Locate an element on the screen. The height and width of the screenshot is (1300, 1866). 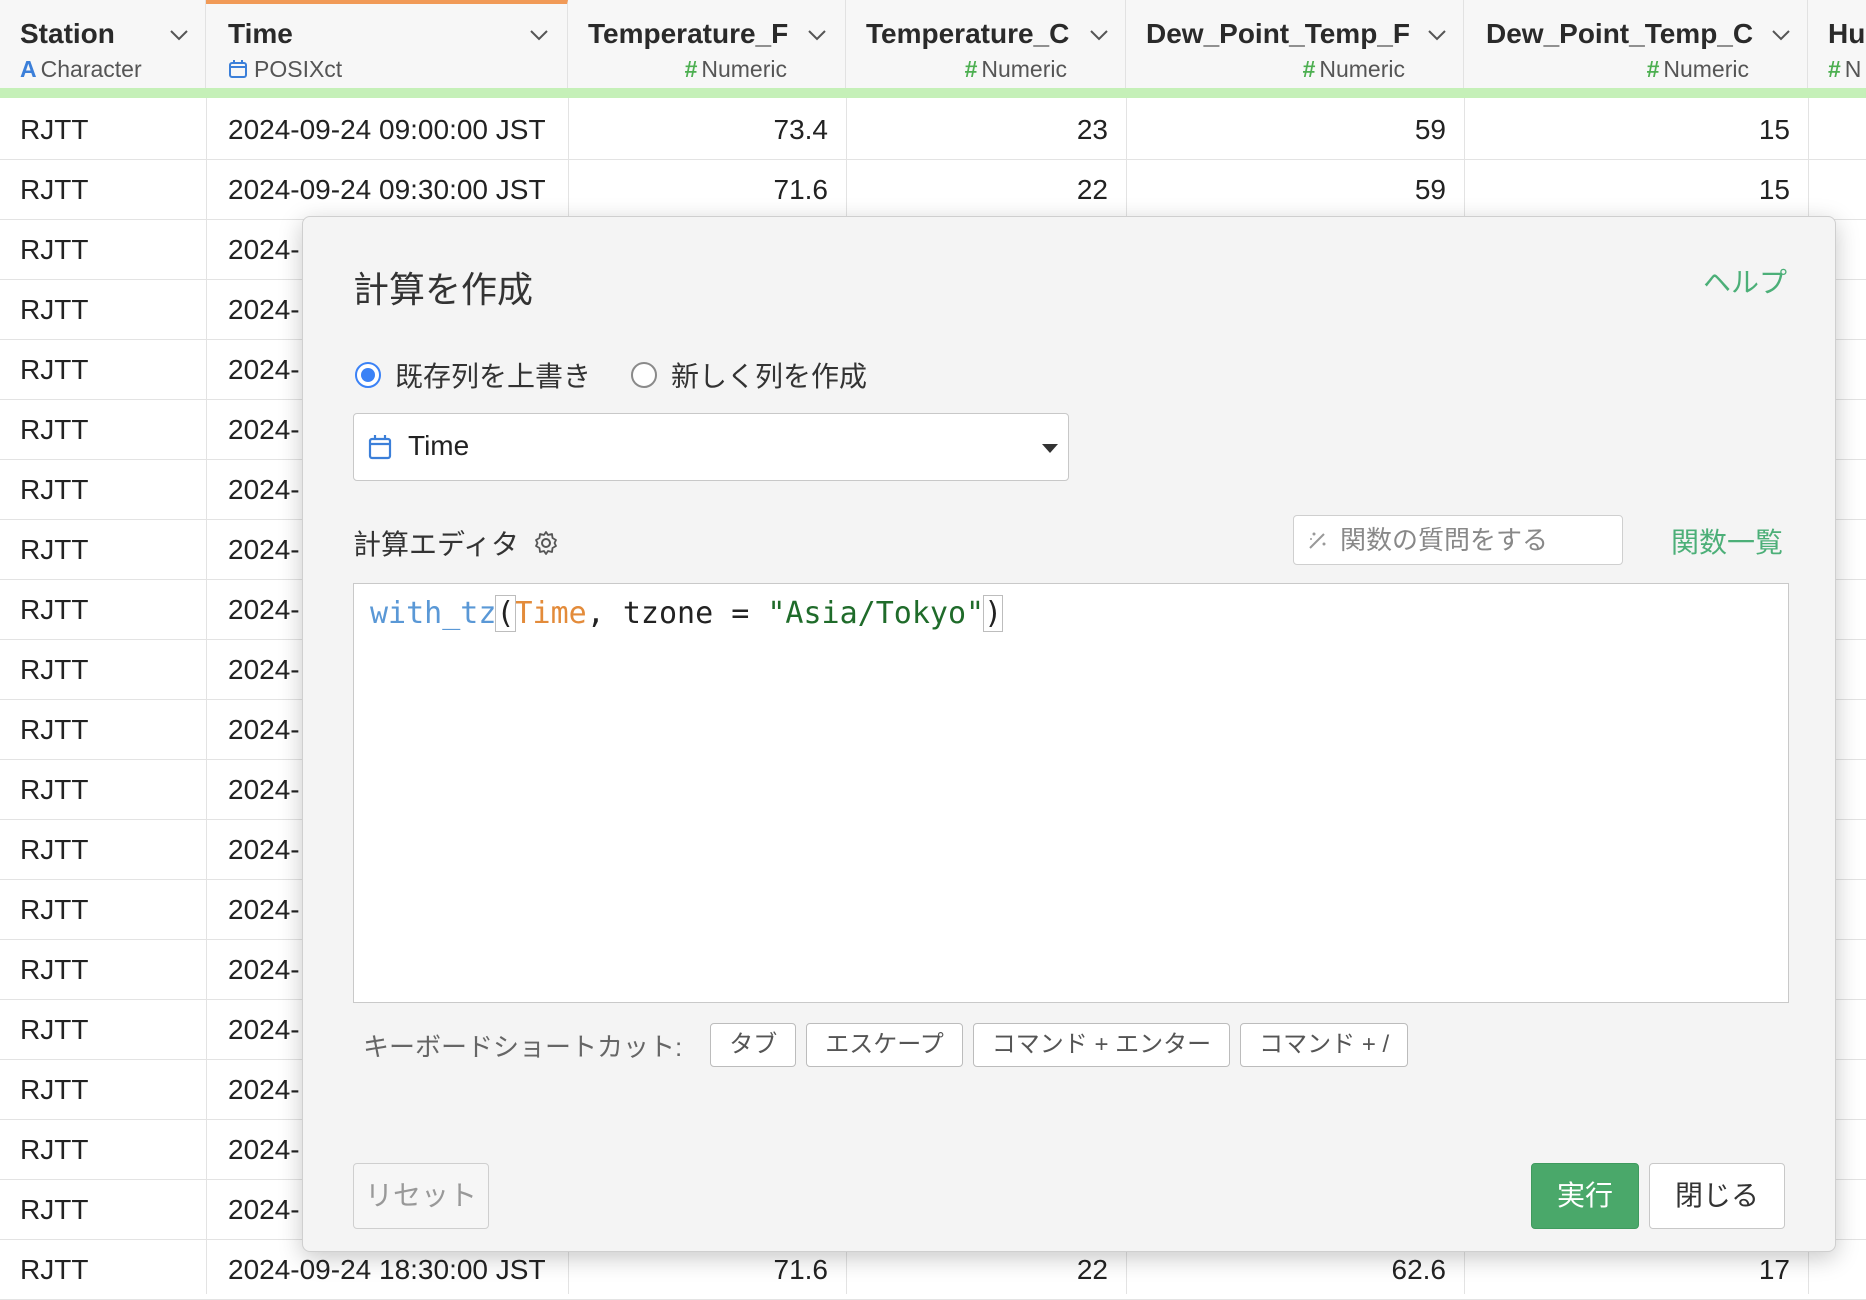
ask-function-input: 関数の質問をする is located at coordinates (1458, 540).